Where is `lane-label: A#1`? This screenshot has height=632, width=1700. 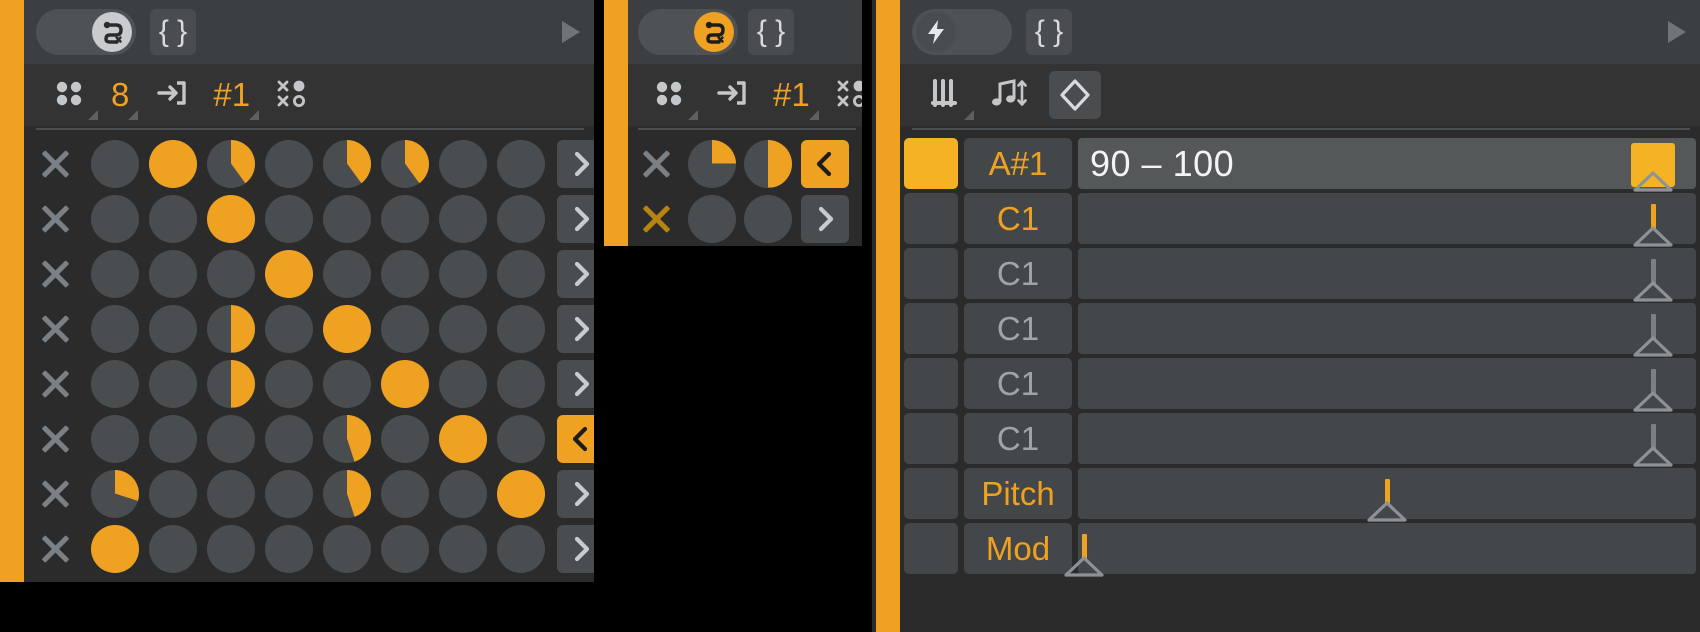 lane-label: A#1 is located at coordinates (1018, 163).